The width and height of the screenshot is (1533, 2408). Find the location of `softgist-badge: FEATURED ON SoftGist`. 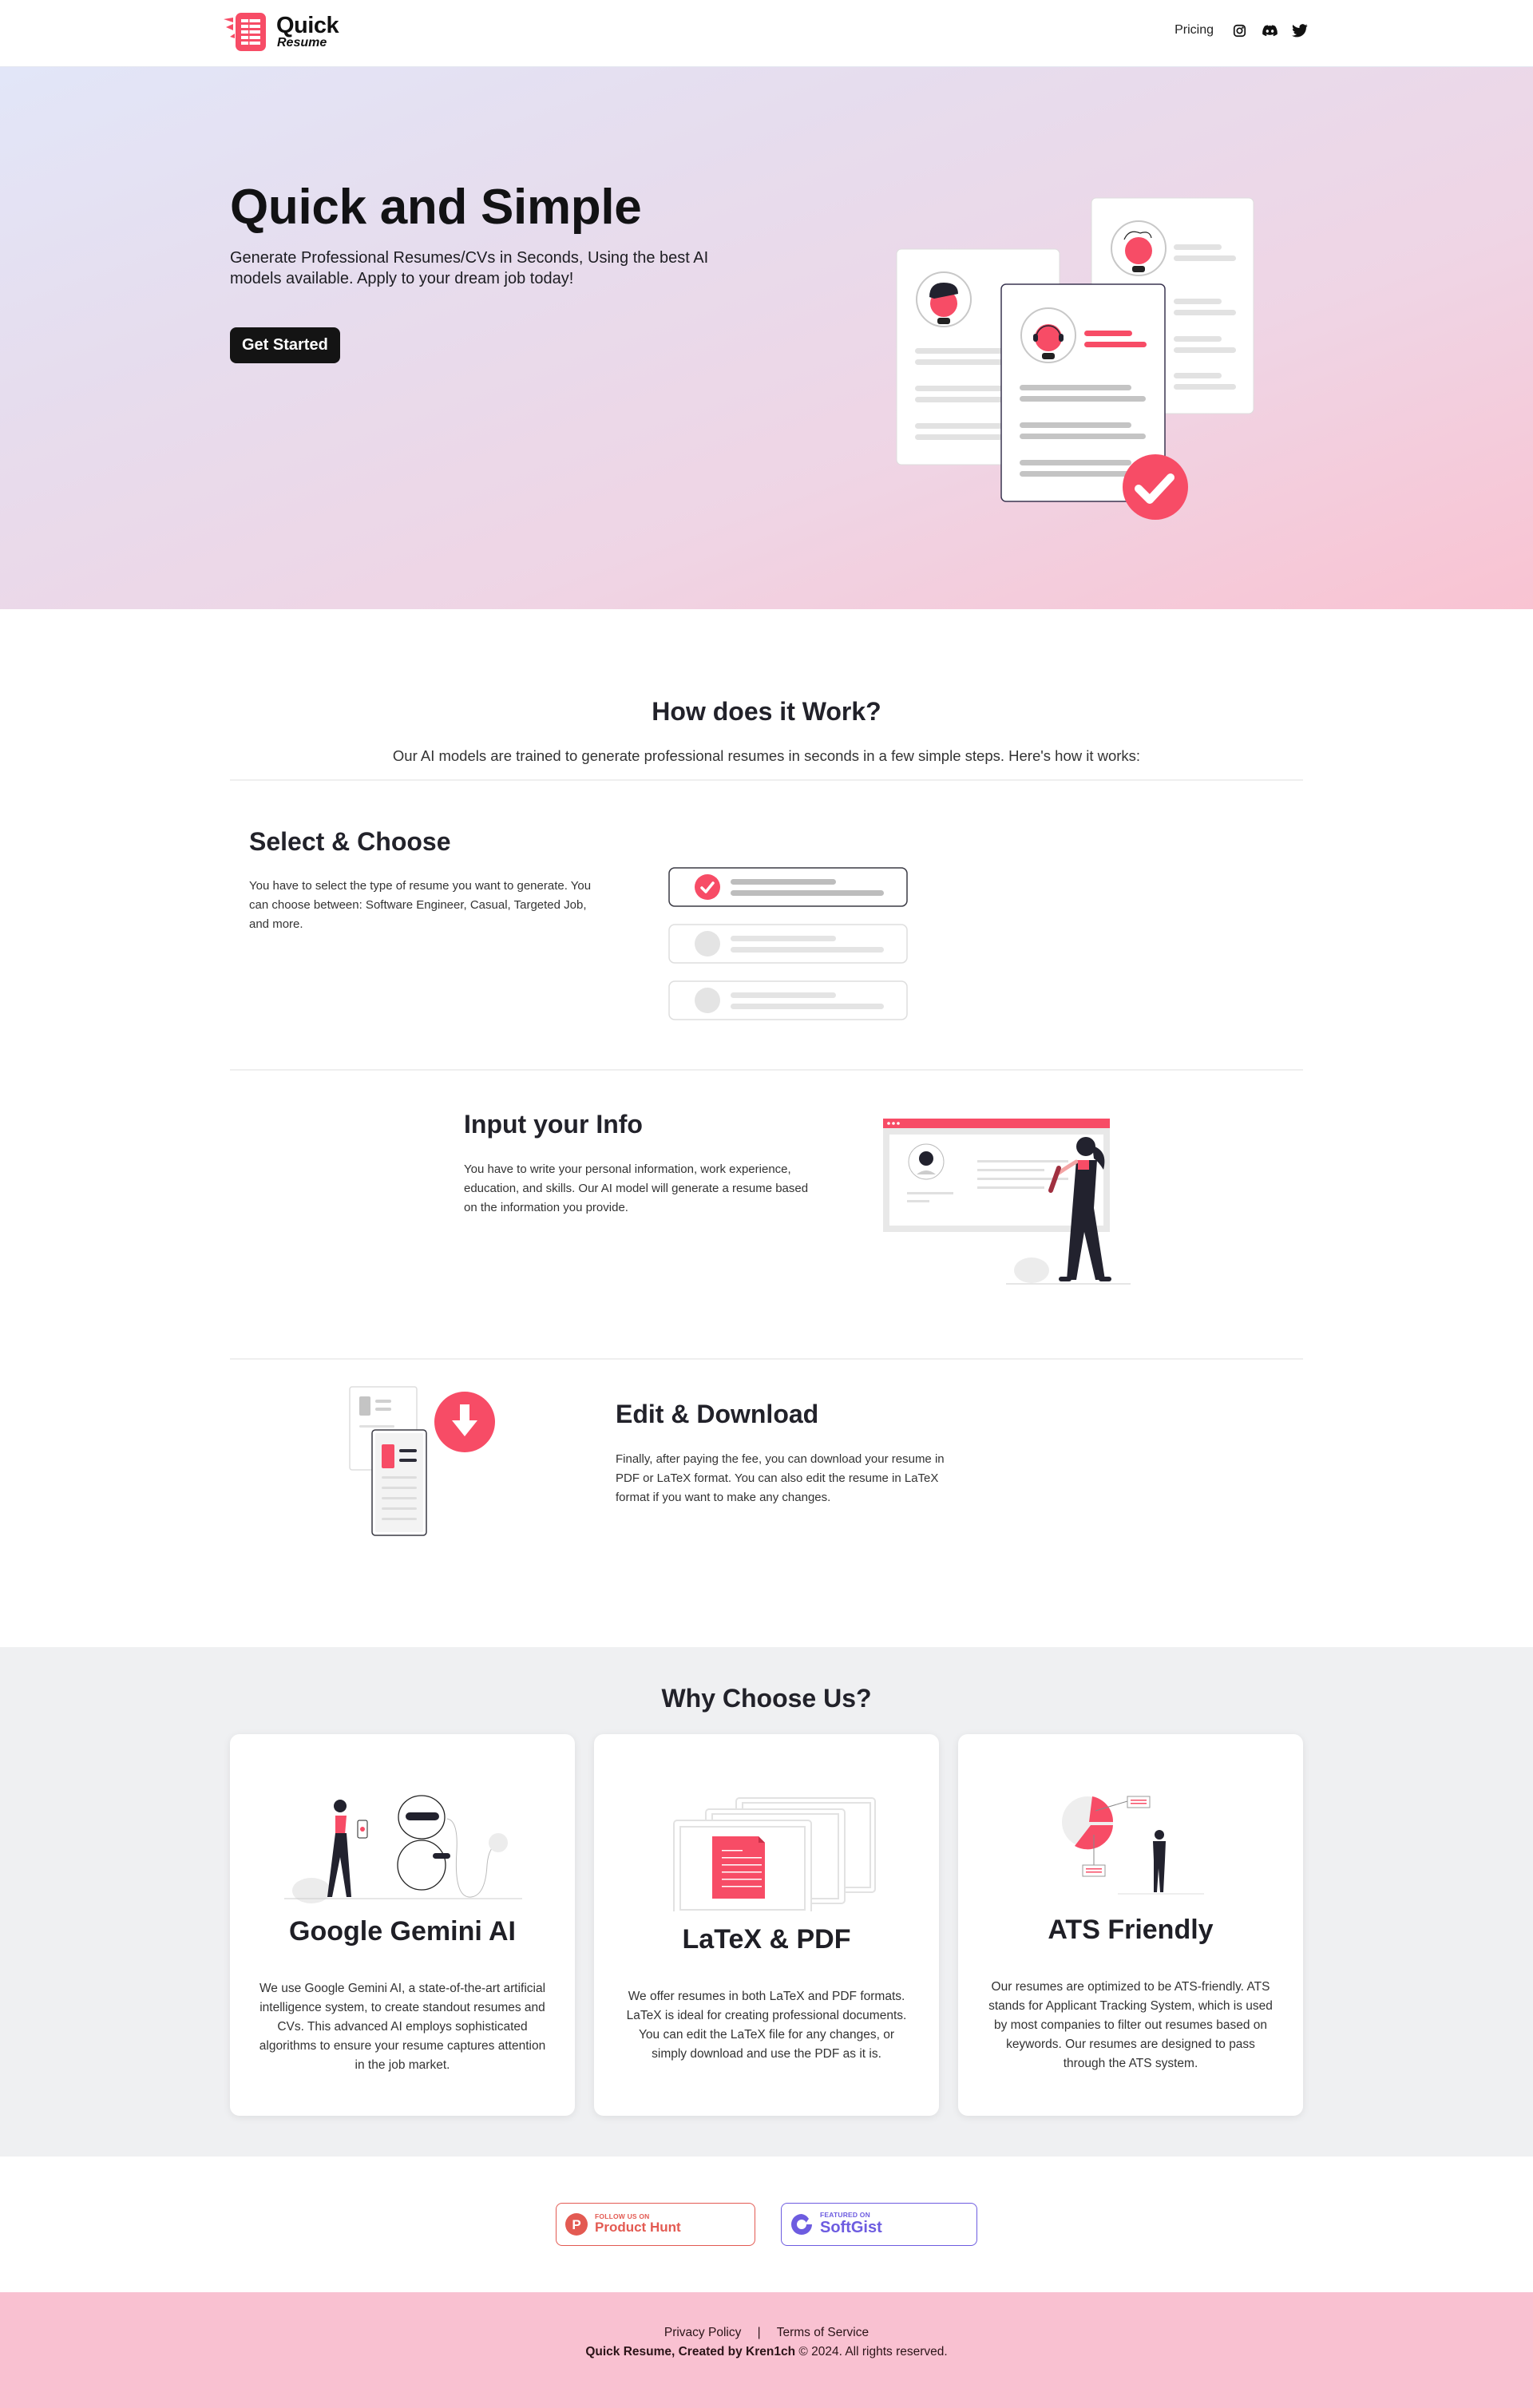

softgist-badge: FEATURED ON SoftGist is located at coordinates (879, 2224).